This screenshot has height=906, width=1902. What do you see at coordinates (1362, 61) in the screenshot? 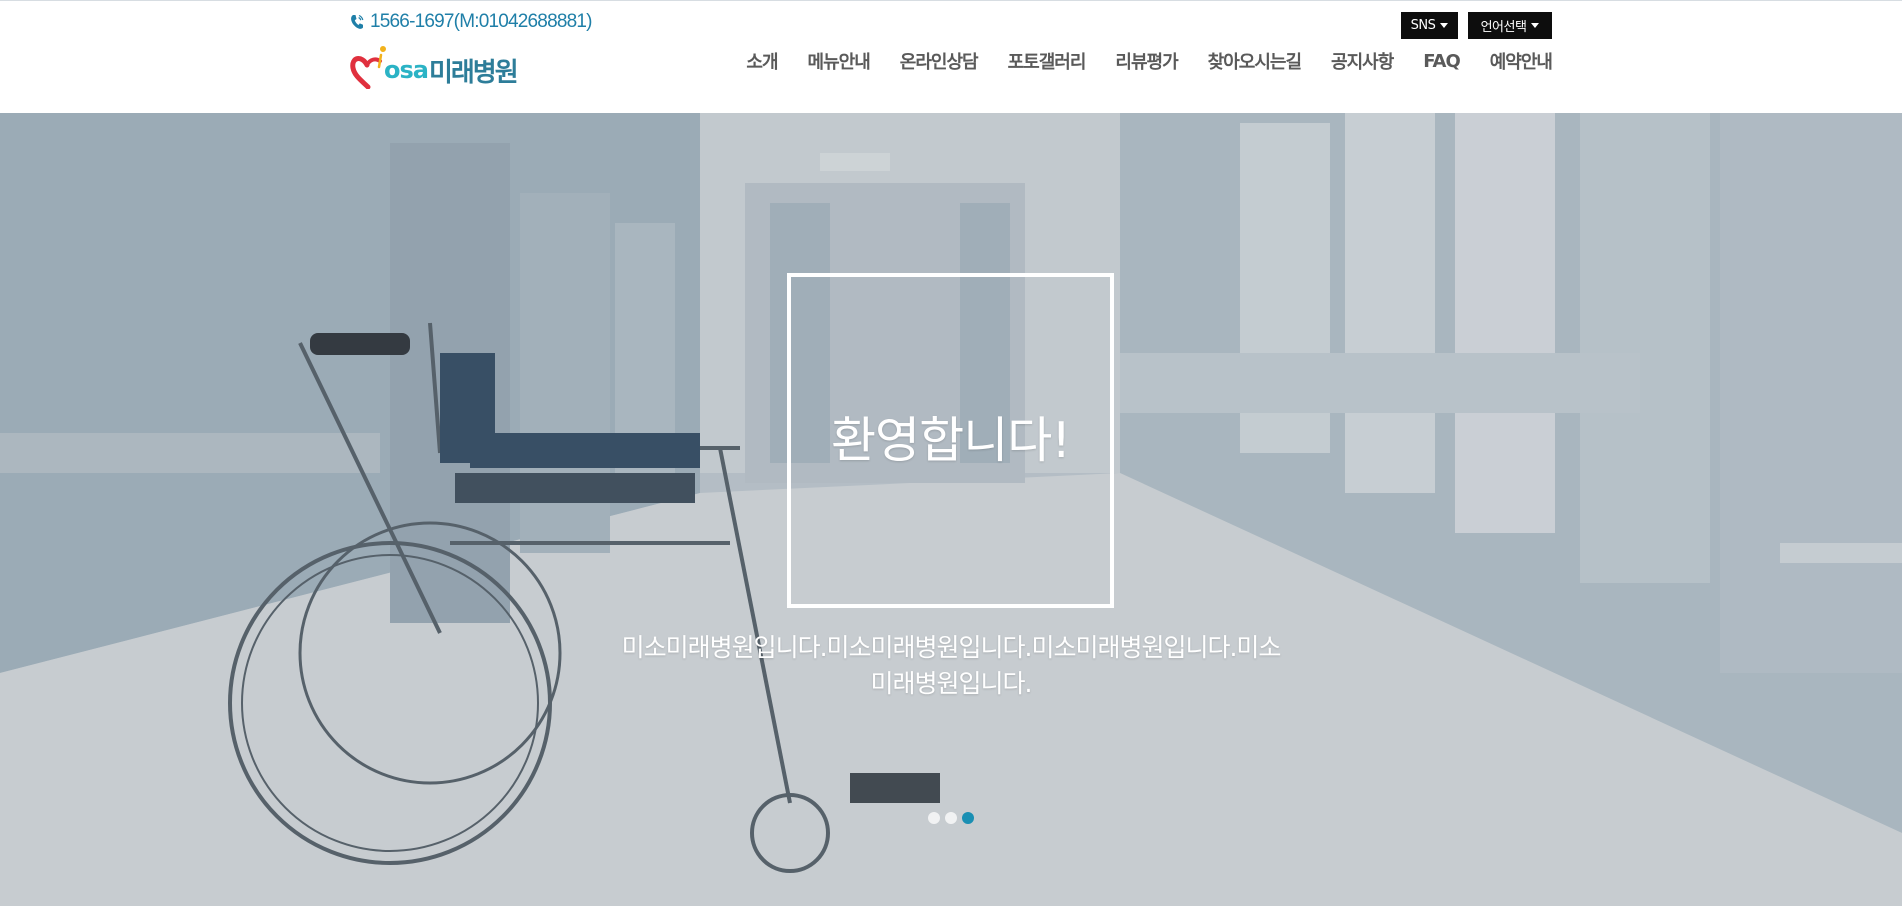
I see `nav-item-notices: 공지사항` at bounding box center [1362, 61].